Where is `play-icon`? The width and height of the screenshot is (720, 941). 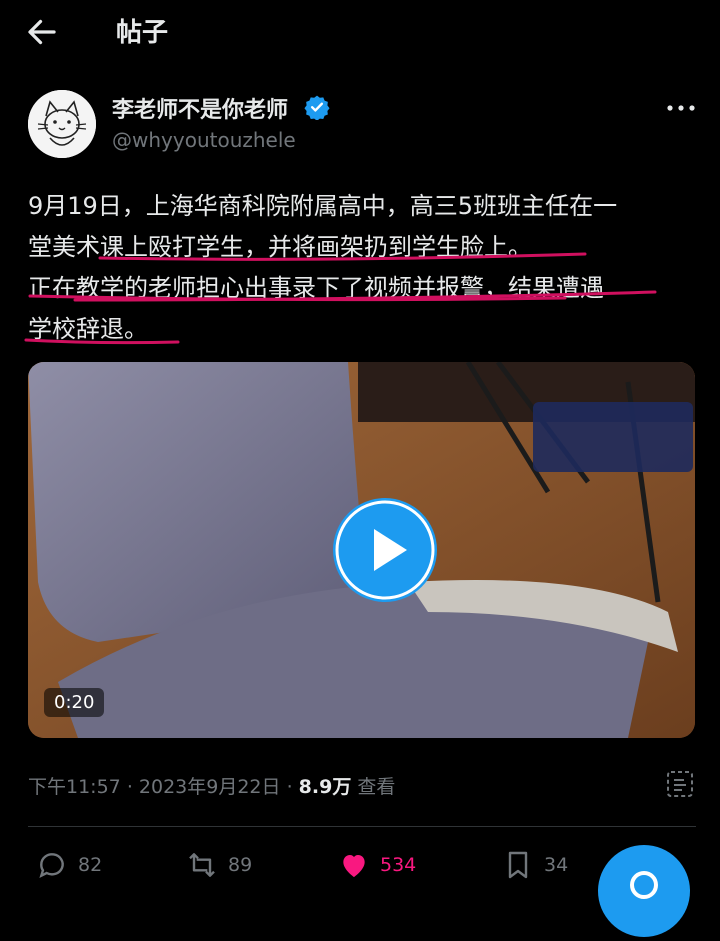 play-icon is located at coordinates (385, 550).